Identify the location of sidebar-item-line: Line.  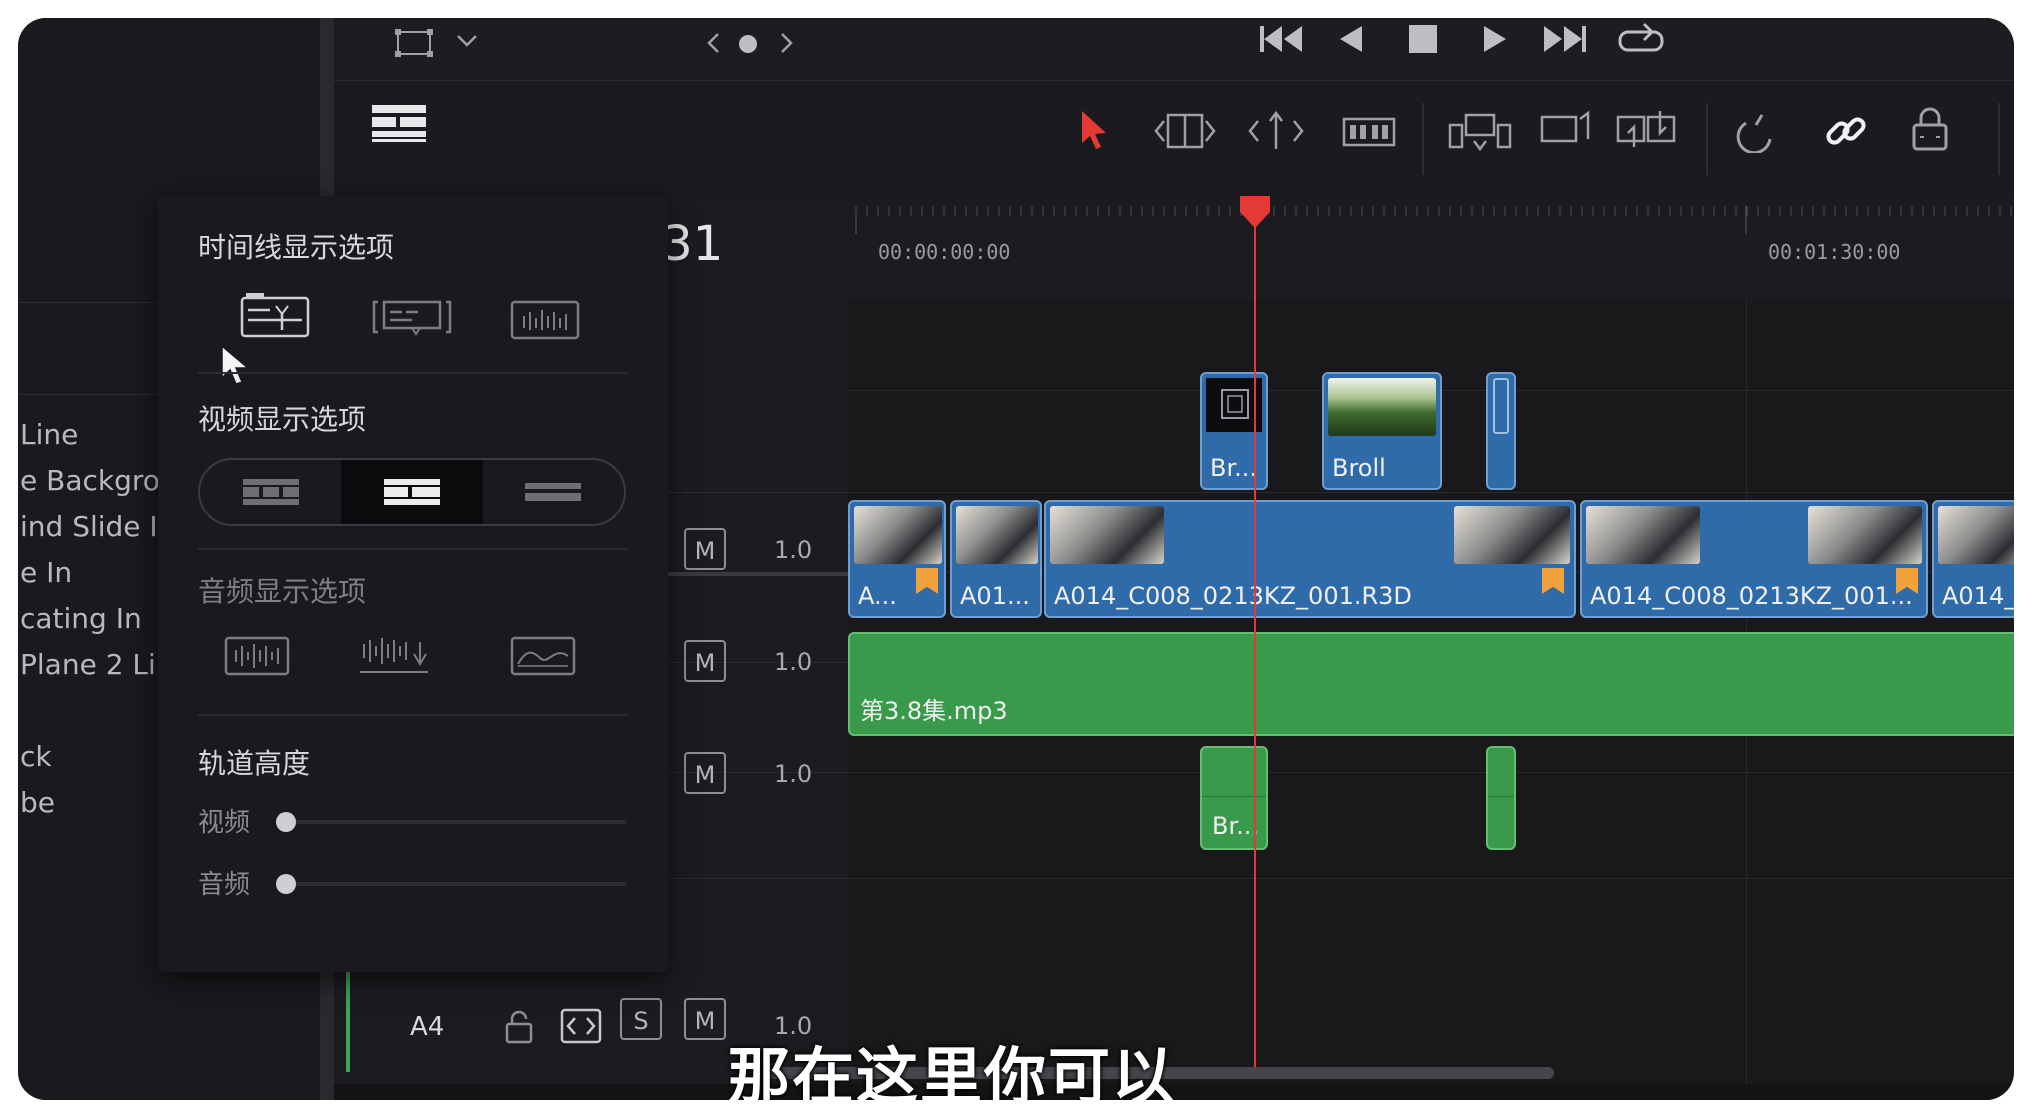
(49, 434).